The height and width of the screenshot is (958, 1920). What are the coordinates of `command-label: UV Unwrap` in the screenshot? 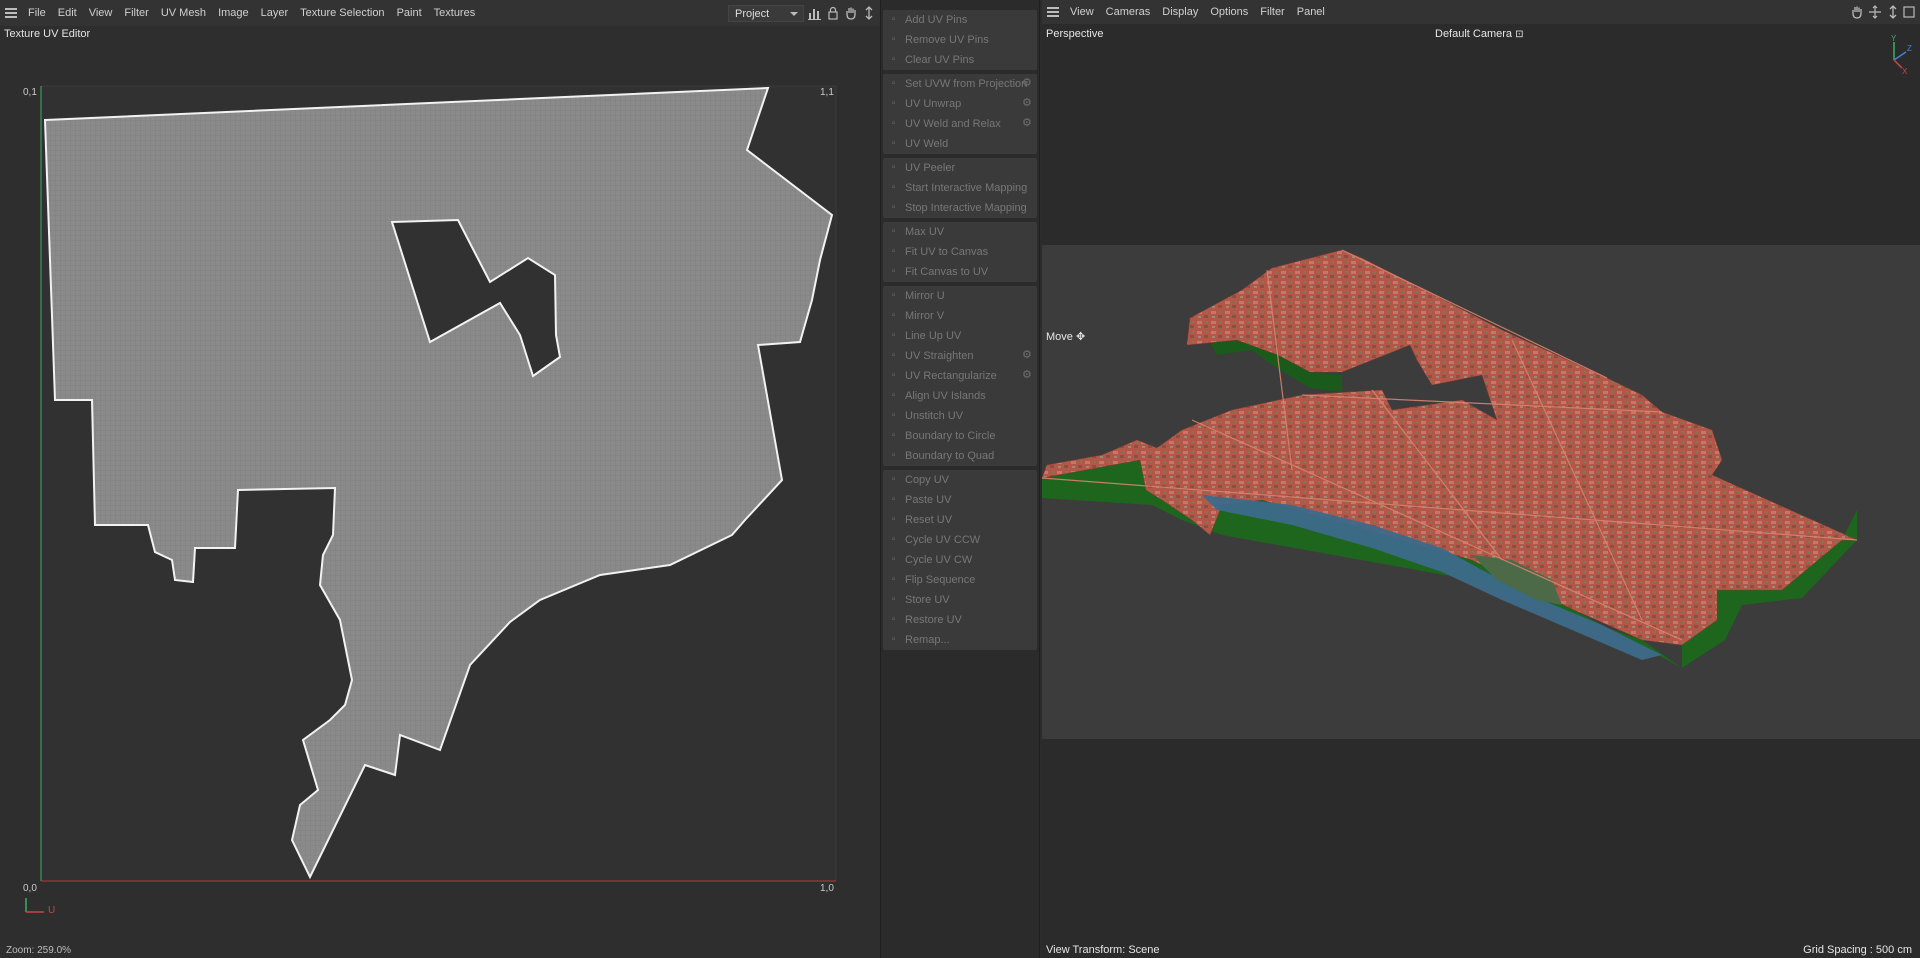 It's located at (933, 104).